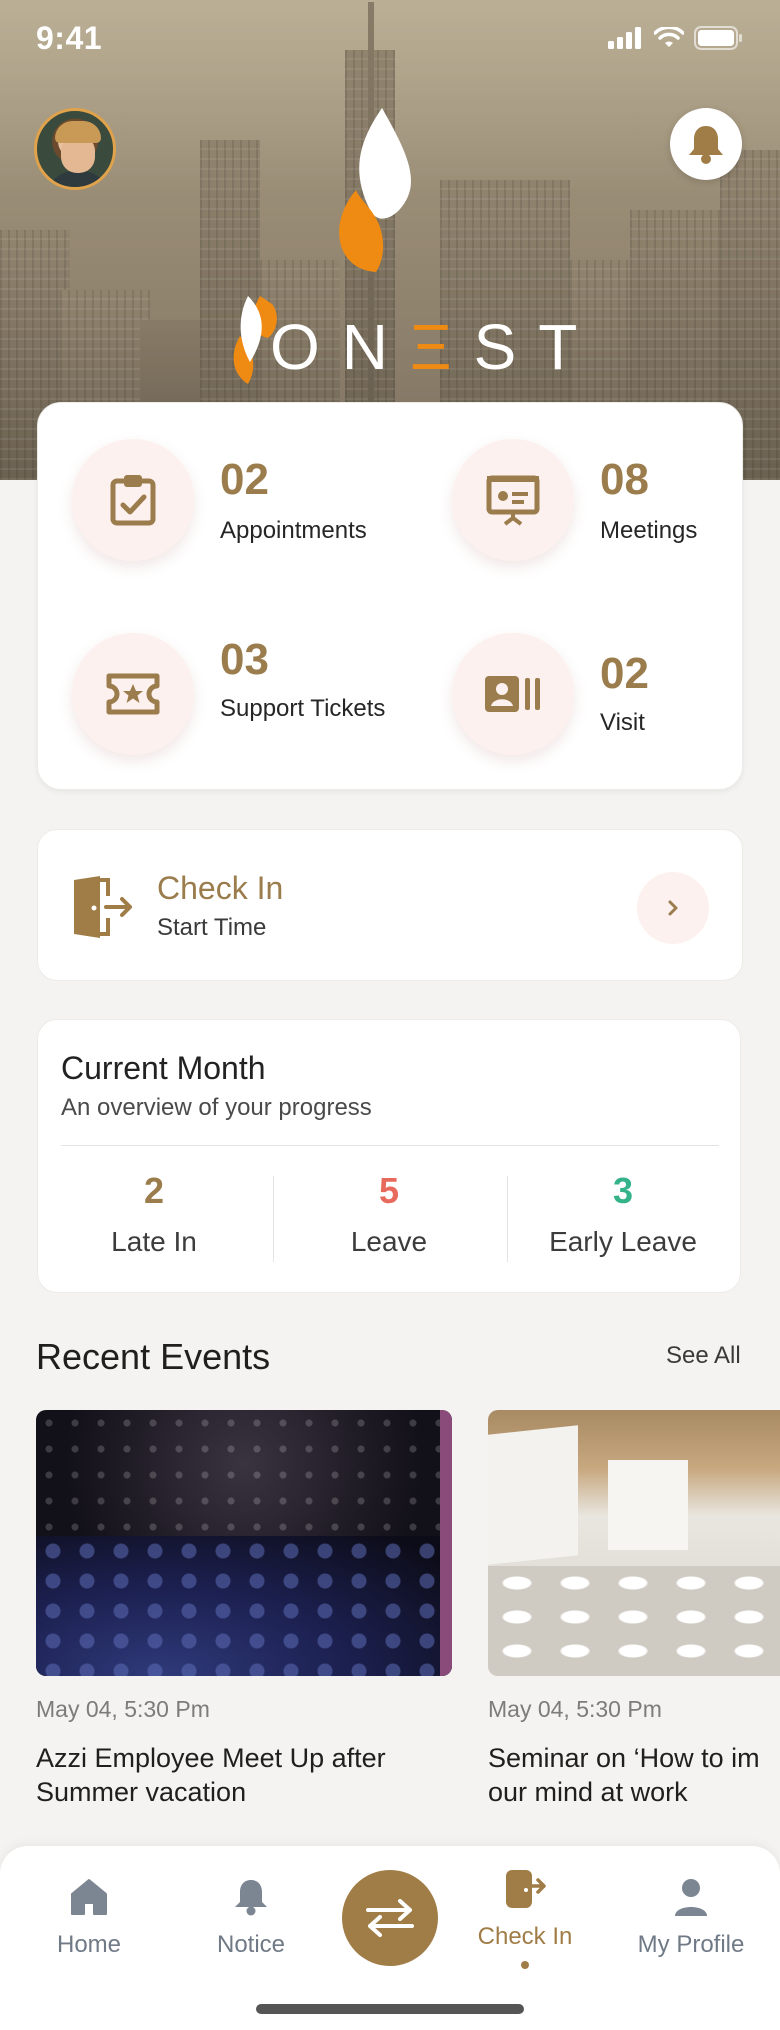  What do you see at coordinates (244, 659) in the screenshot?
I see `stat-value: 03` at bounding box center [244, 659].